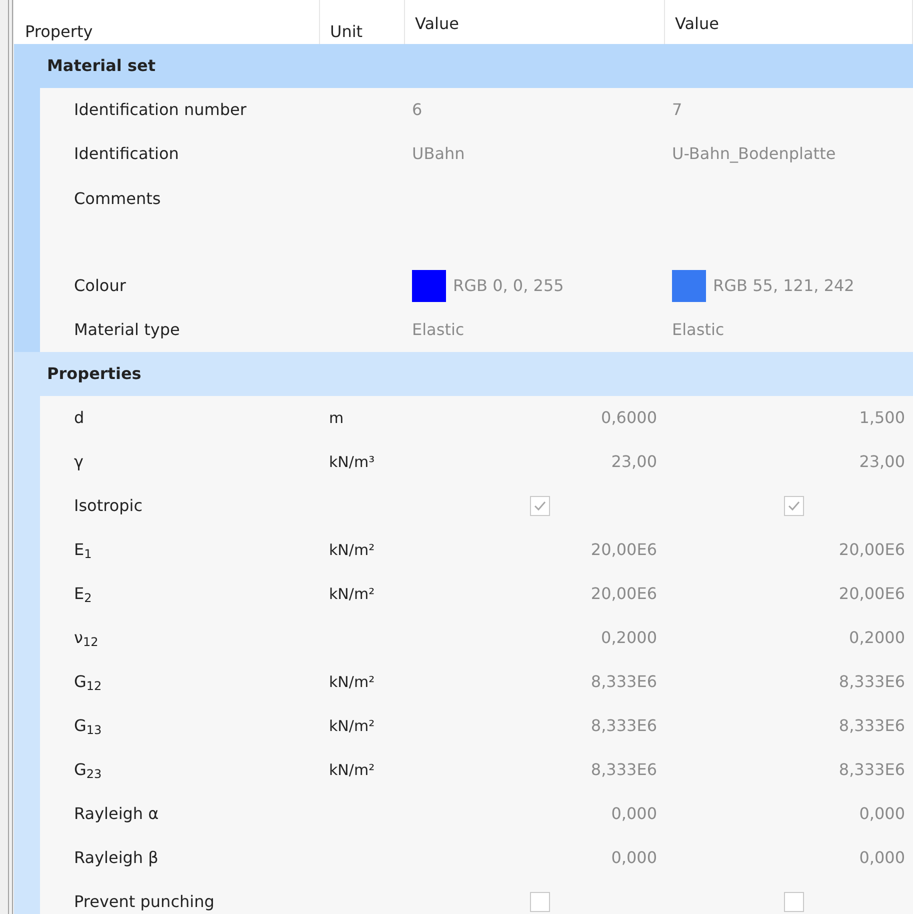 The image size is (913, 914). I want to click on property-name: Rayleigh α, so click(116, 814).